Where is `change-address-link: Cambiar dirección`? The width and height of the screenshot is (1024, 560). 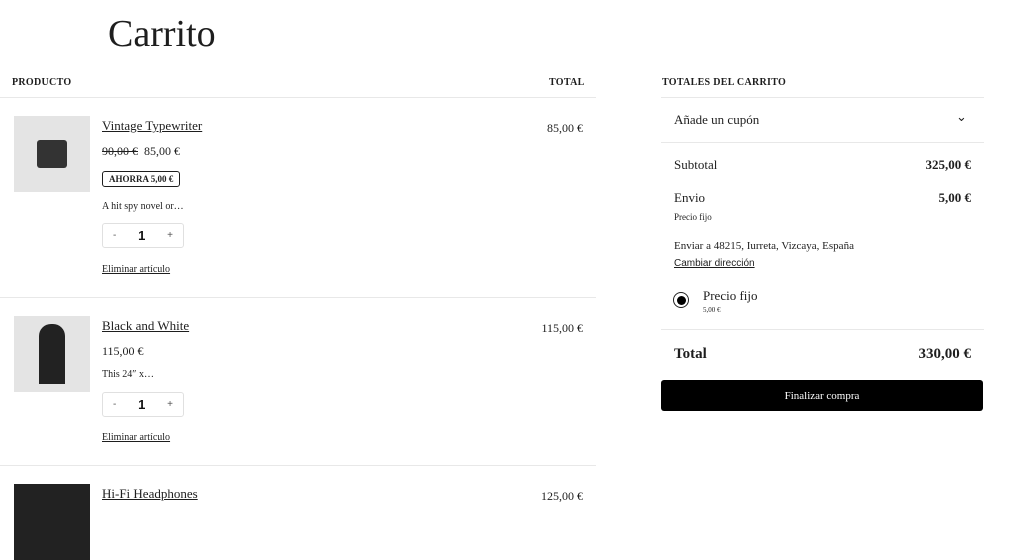 change-address-link: Cambiar dirección is located at coordinates (714, 263).